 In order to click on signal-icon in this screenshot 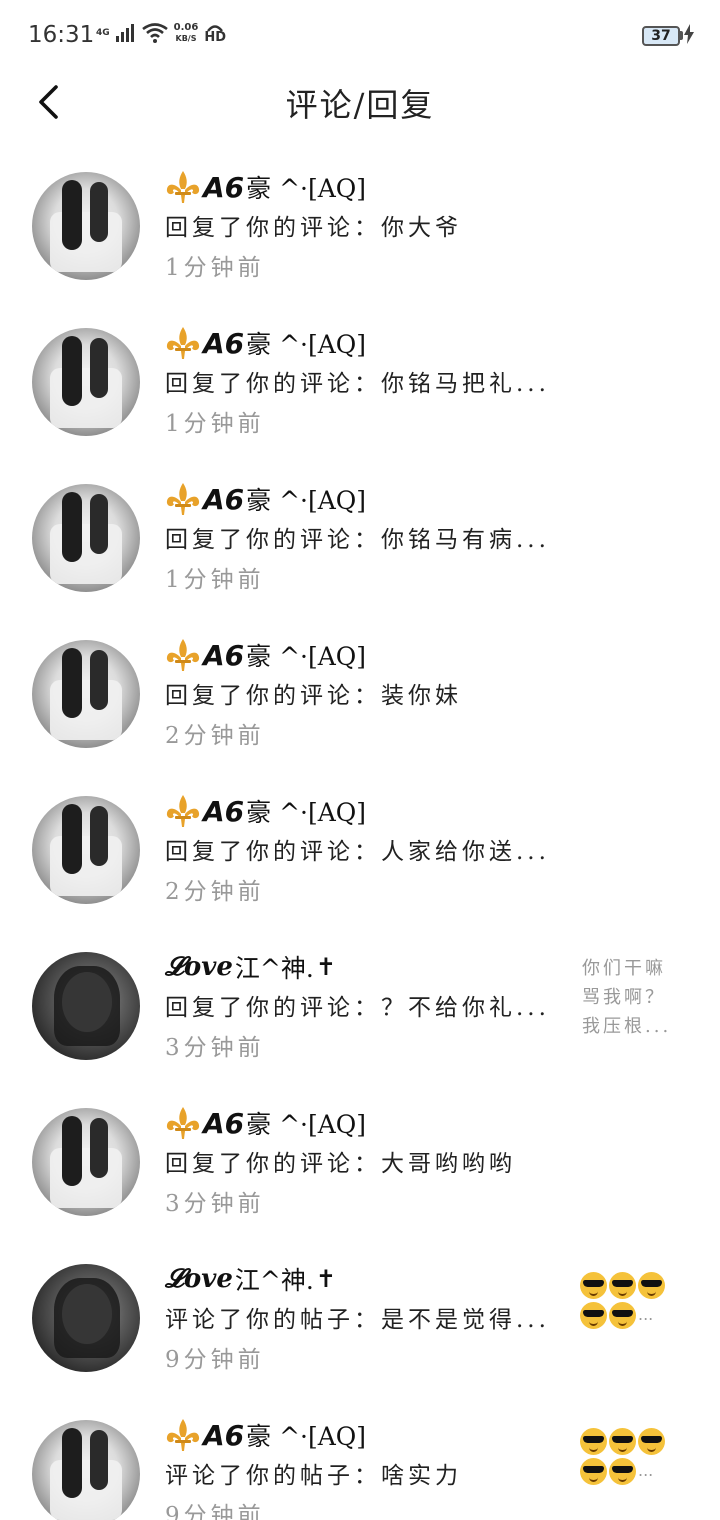, I will do `click(124, 33)`.